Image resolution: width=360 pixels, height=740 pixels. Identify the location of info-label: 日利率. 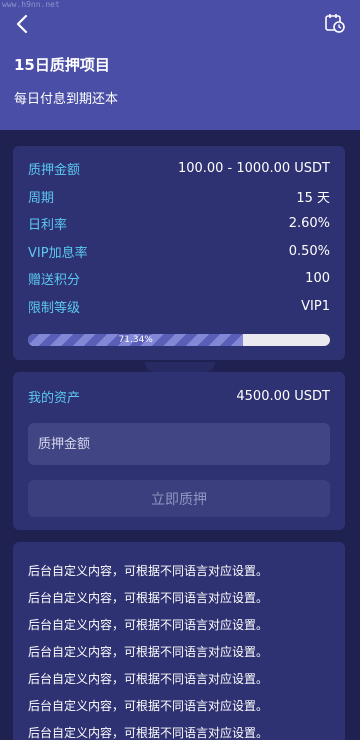
(48, 225).